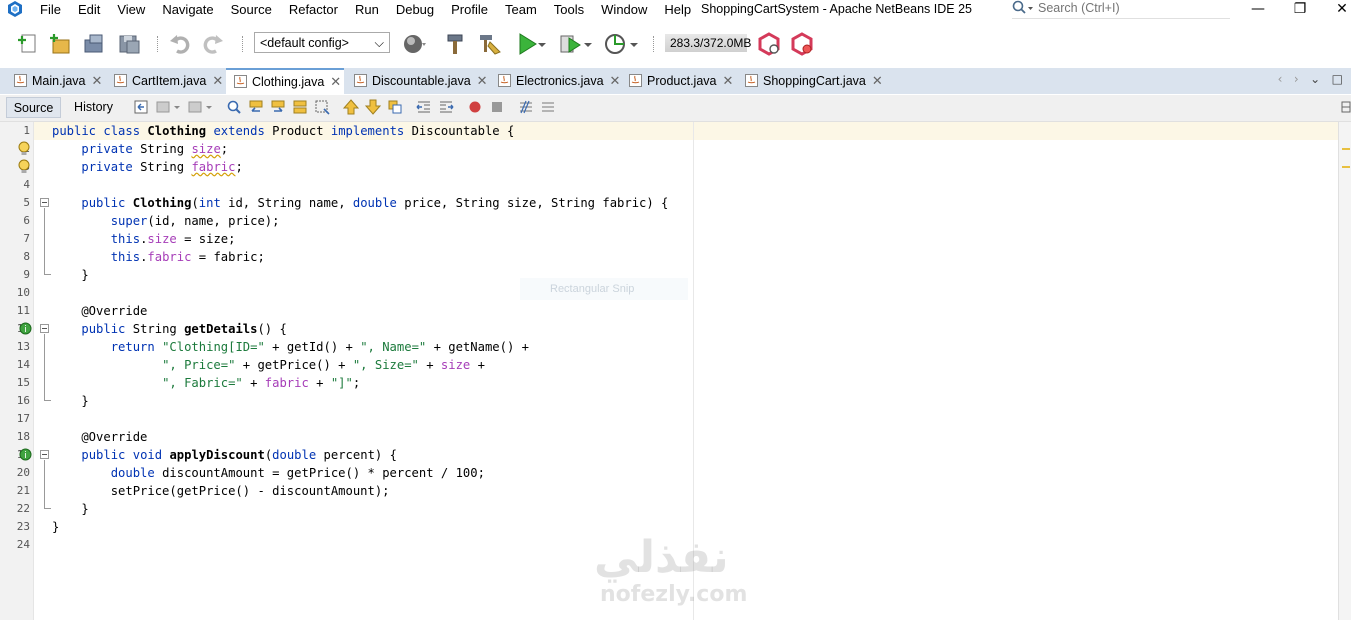 This screenshot has height=620, width=1351. What do you see at coordinates (278, 107) in the screenshot?
I see `find-next-icon` at bounding box center [278, 107].